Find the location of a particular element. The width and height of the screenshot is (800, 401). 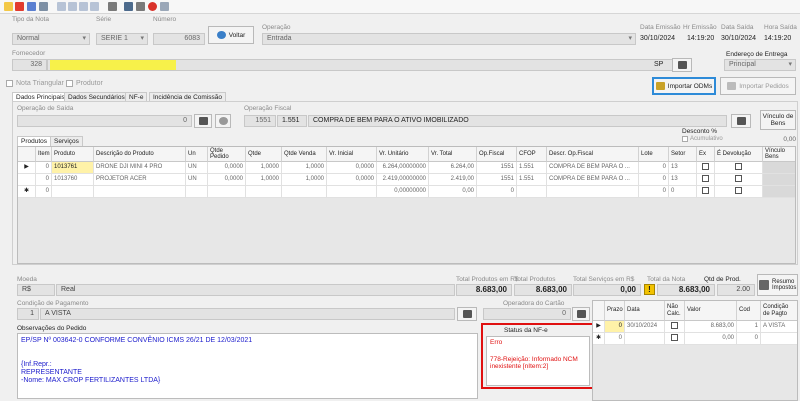

header-e-devolucao: É Devolução is located at coordinates (739, 154).